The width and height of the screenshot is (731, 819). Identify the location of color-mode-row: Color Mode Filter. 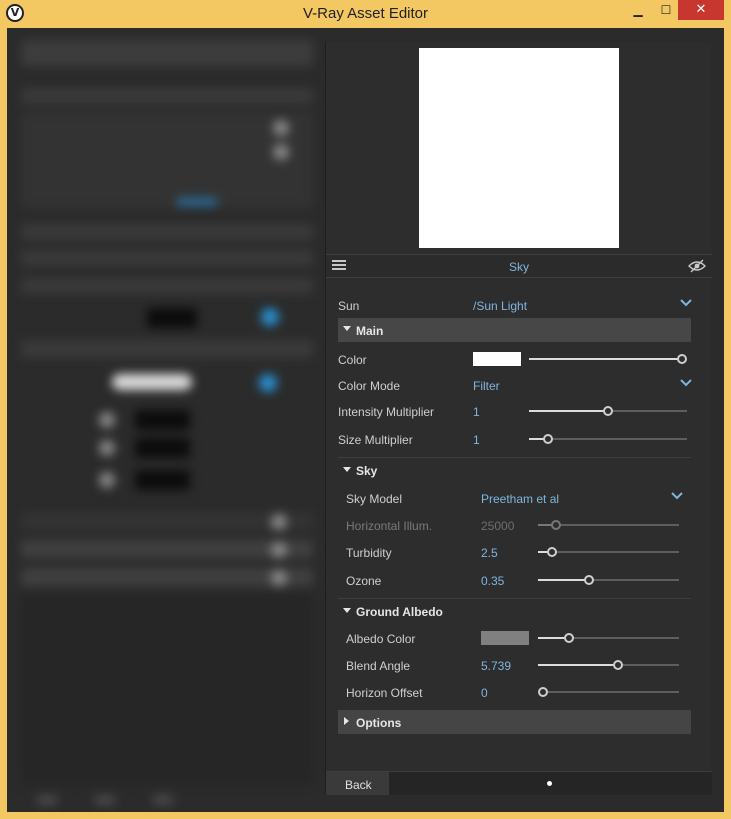
(518, 385).